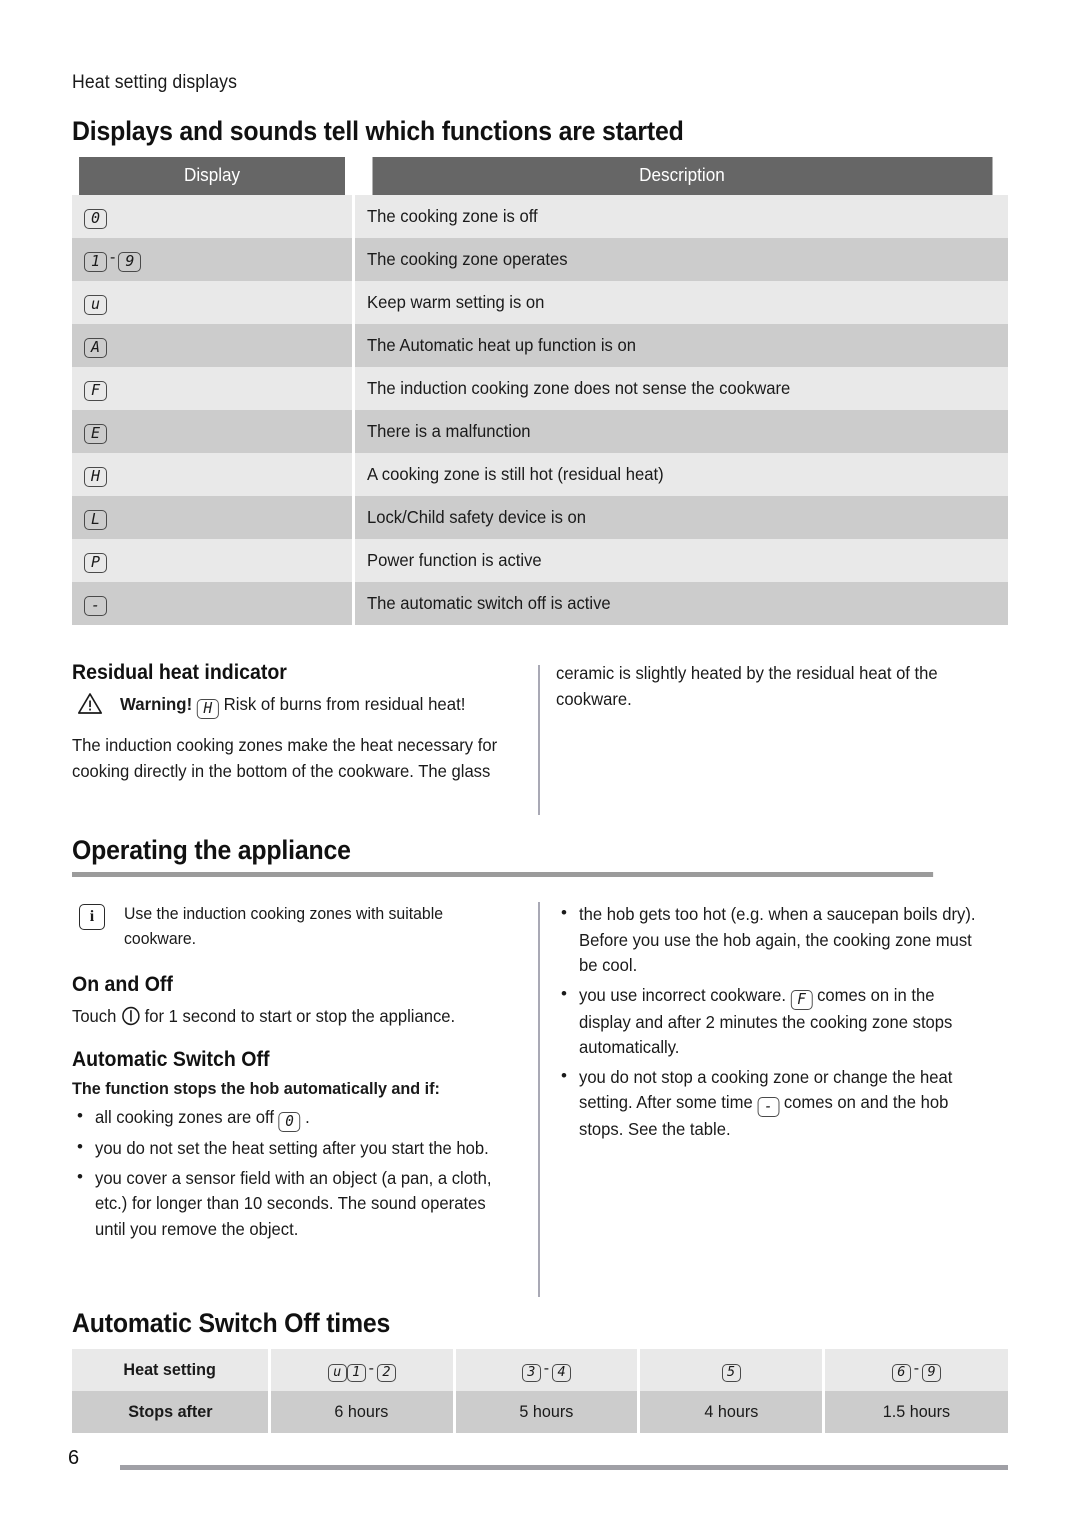 The height and width of the screenshot is (1529, 1080). I want to click on stops-after-label: Stops after, so click(171, 1412).